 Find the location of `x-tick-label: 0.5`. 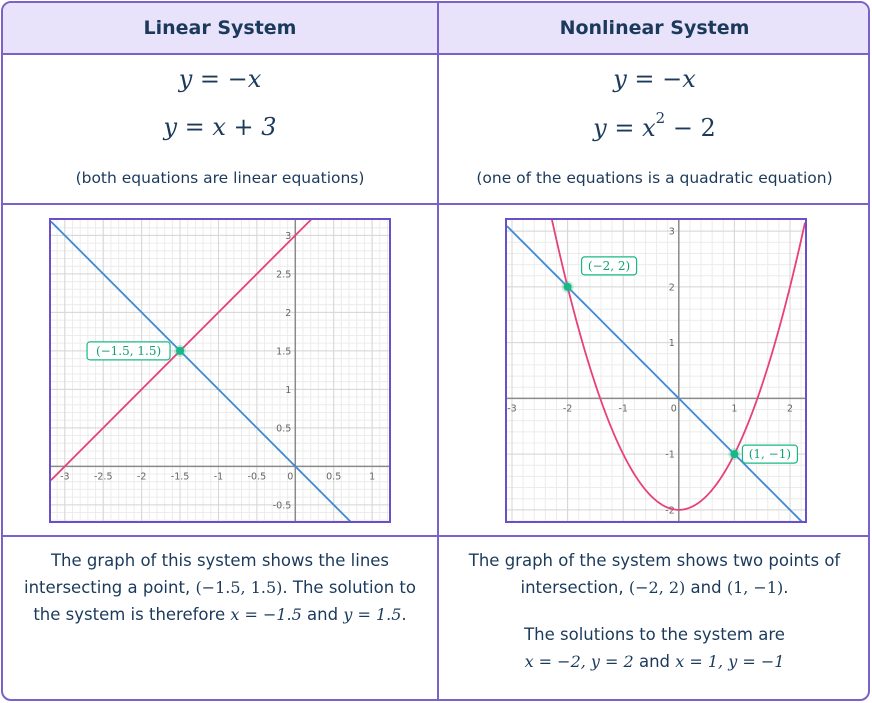

x-tick-label: 0.5 is located at coordinates (333, 476).